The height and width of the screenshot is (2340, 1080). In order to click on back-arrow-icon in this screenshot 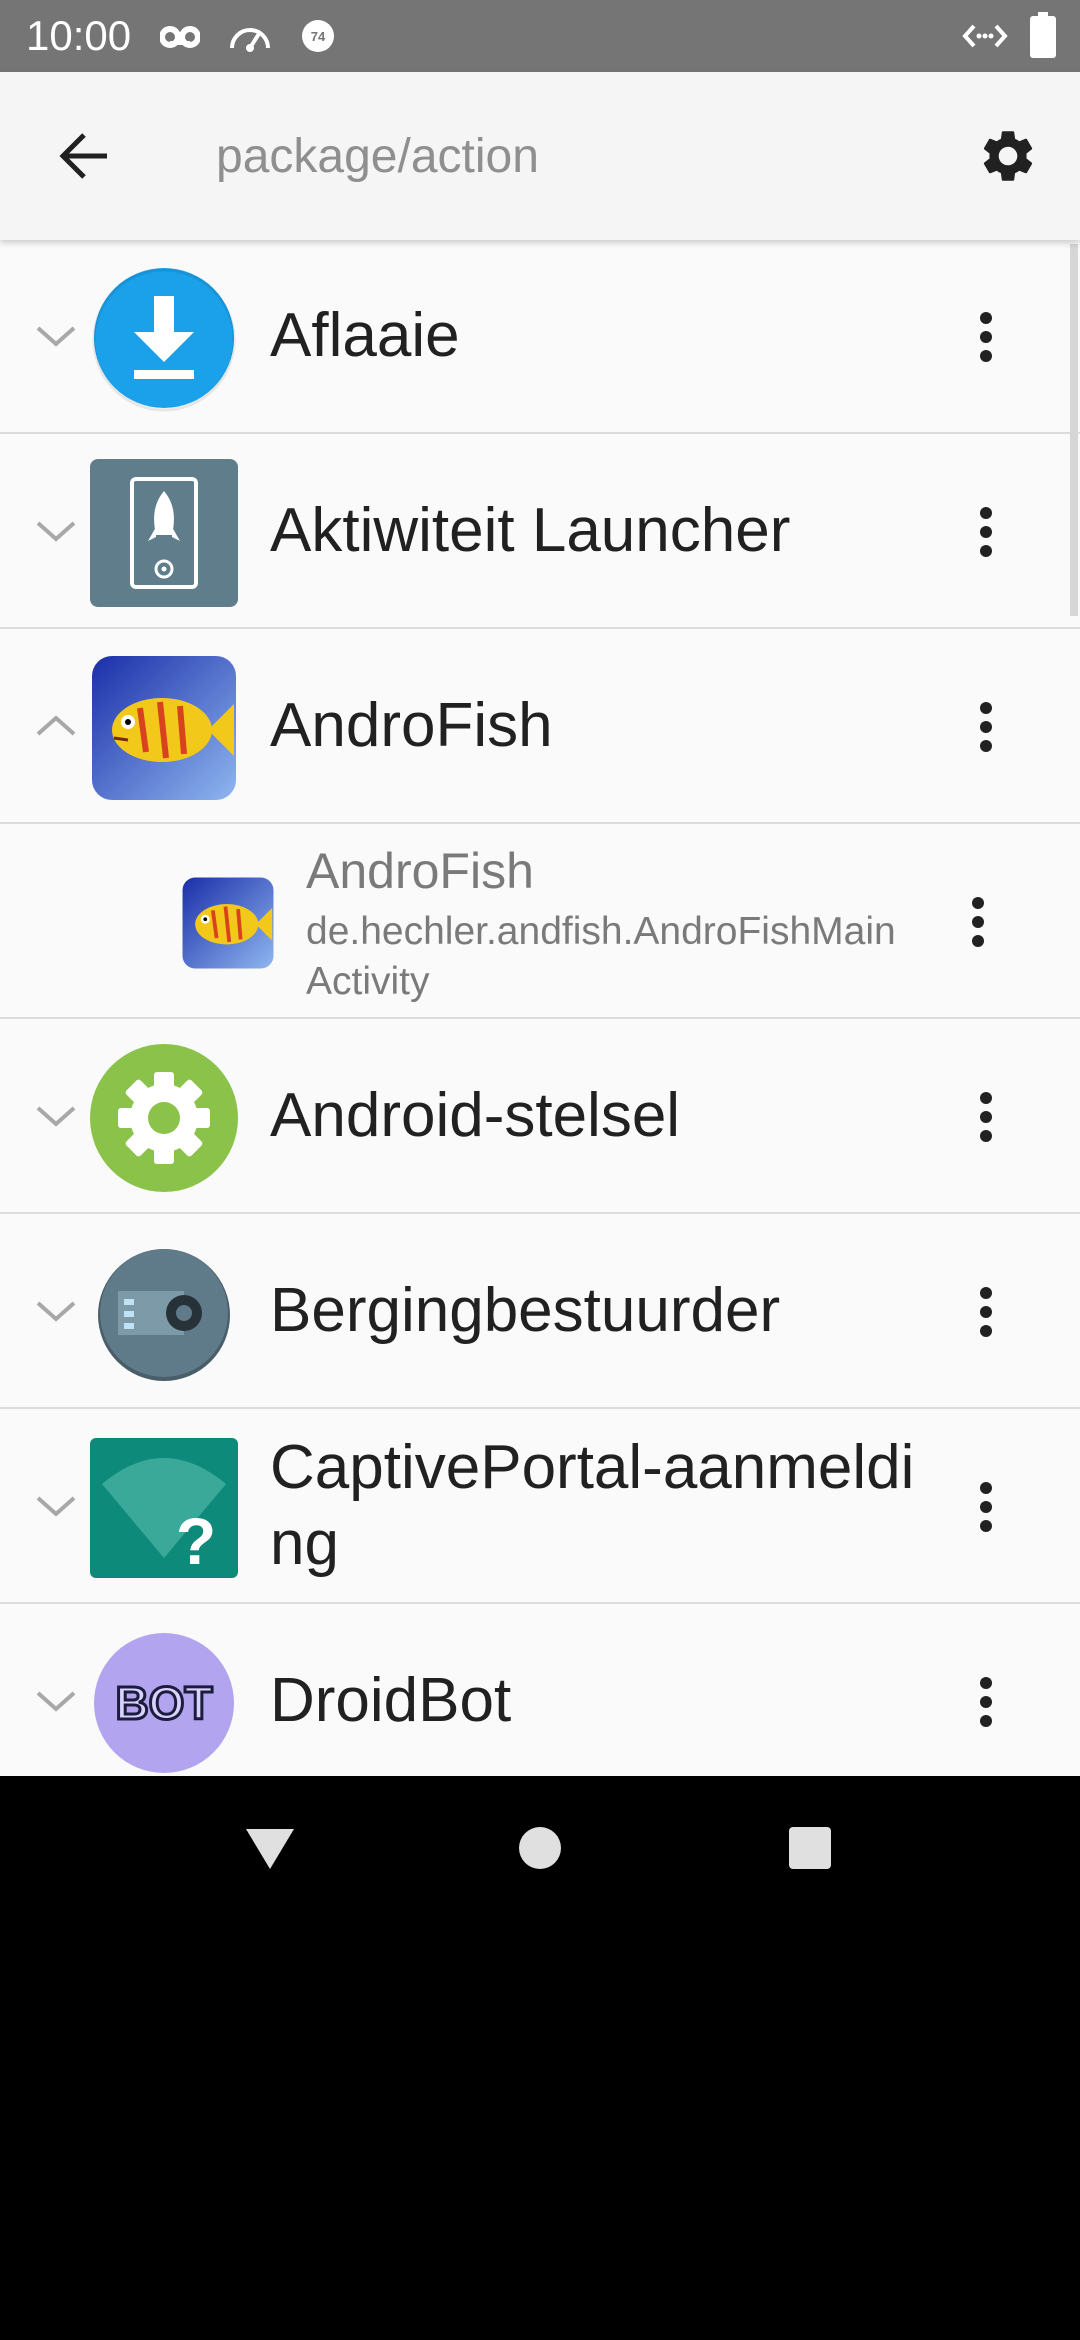, I will do `click(83, 156)`.